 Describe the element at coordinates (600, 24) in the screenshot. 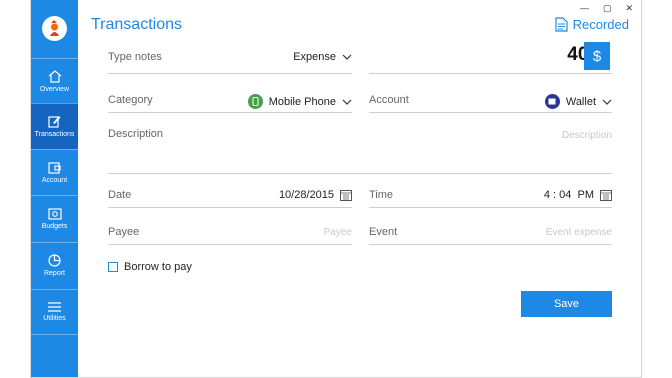

I see `recorded-label: Recorded` at that location.